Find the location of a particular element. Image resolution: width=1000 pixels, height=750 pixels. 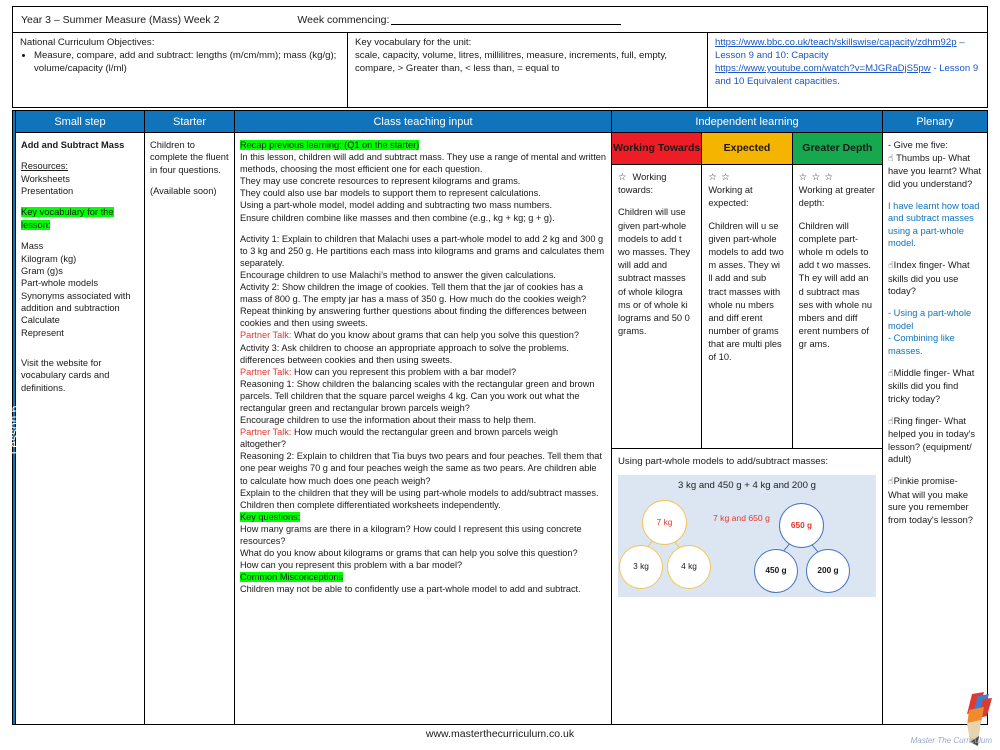

vocab-item: Part-whole models is located at coordinates (59, 283).